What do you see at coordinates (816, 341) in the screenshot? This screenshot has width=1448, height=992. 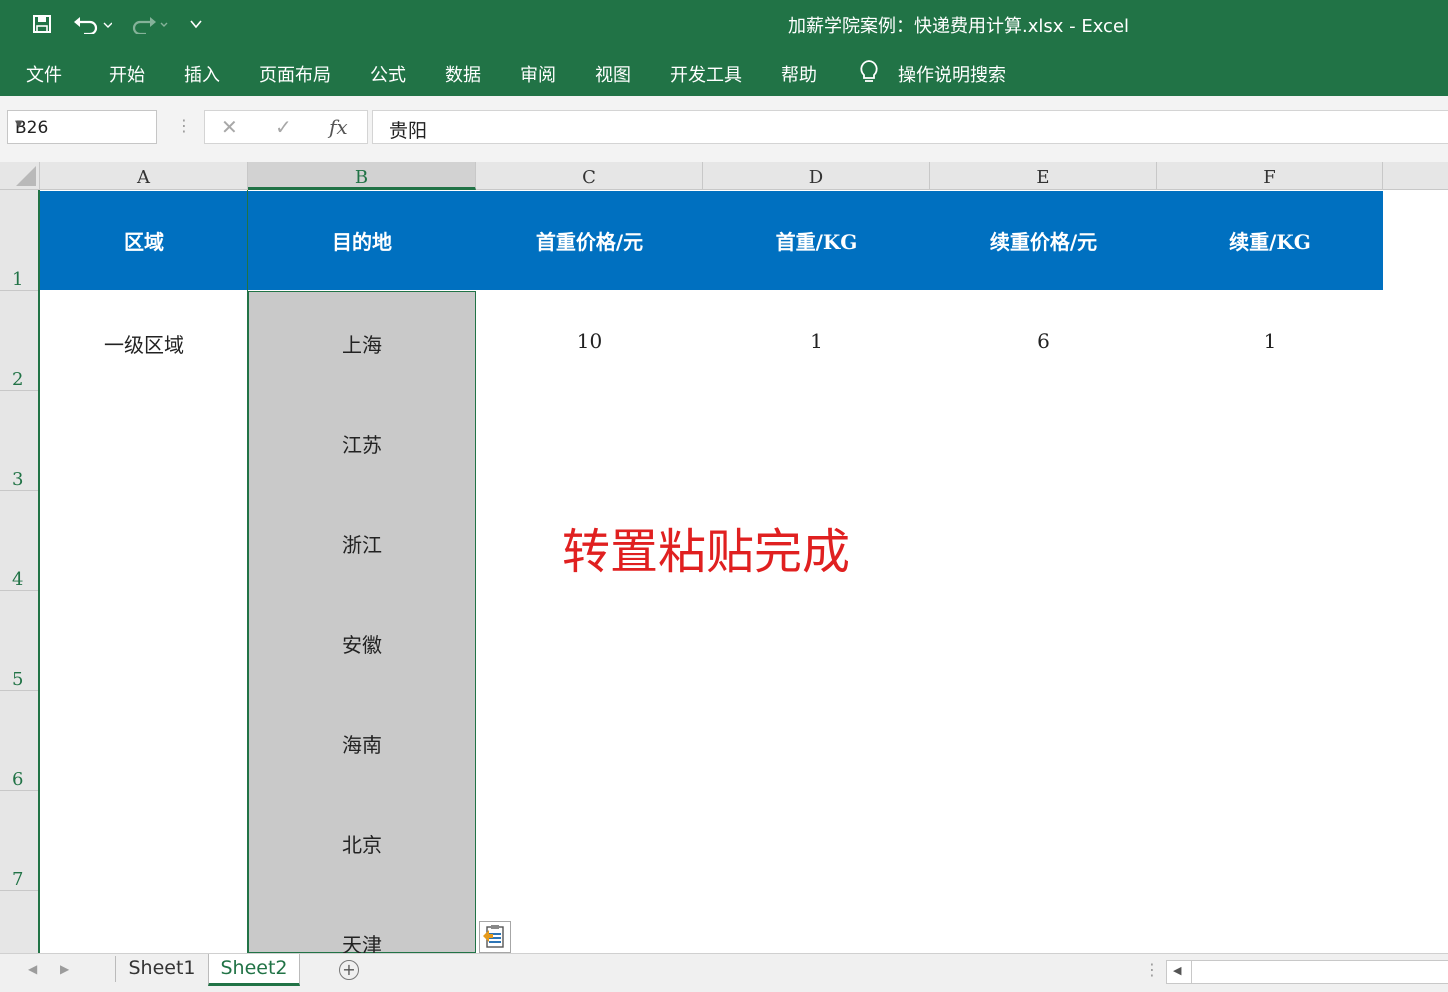 I see `cell-d2: 1` at bounding box center [816, 341].